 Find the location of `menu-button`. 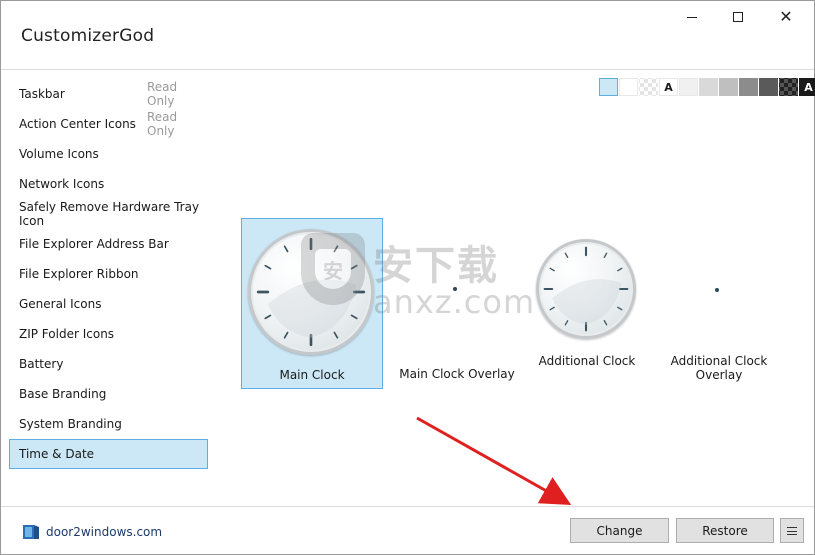

menu-button is located at coordinates (792, 530).